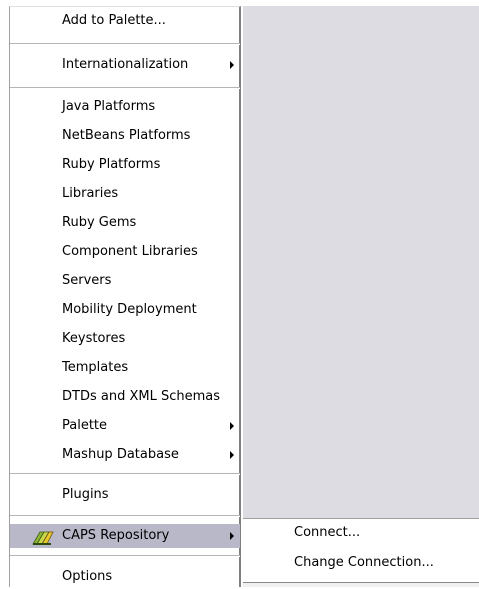  I want to click on menu-item-label: Java Platforms, so click(109, 106).